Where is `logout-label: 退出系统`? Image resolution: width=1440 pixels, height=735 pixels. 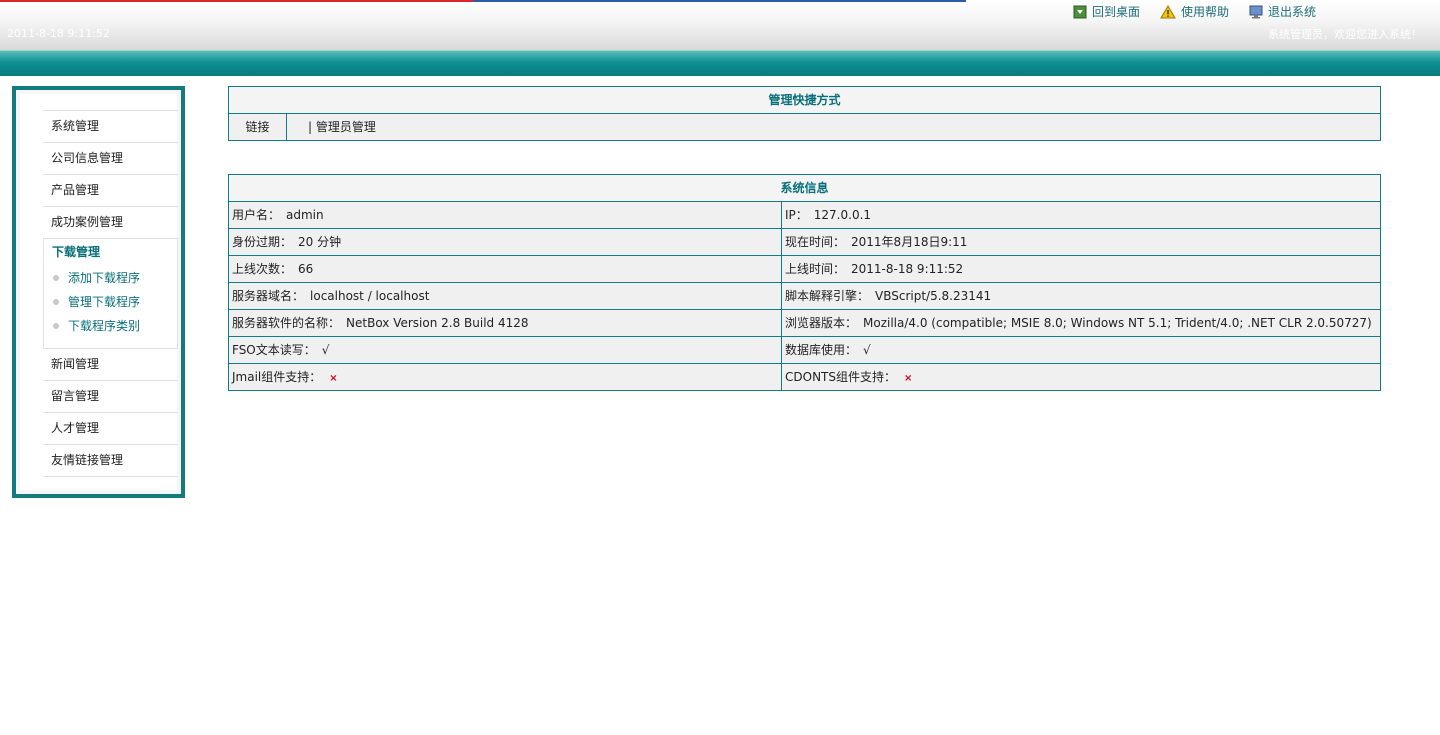 logout-label: 退出系统 is located at coordinates (1292, 12).